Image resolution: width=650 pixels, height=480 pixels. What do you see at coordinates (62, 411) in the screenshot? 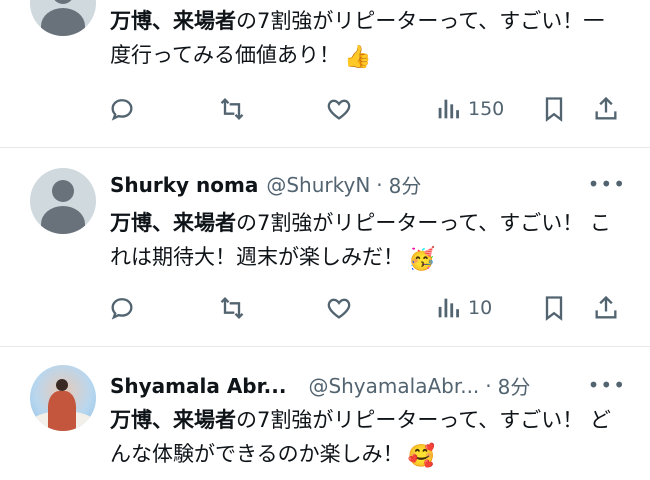
I see `avatar-figure` at bounding box center [62, 411].